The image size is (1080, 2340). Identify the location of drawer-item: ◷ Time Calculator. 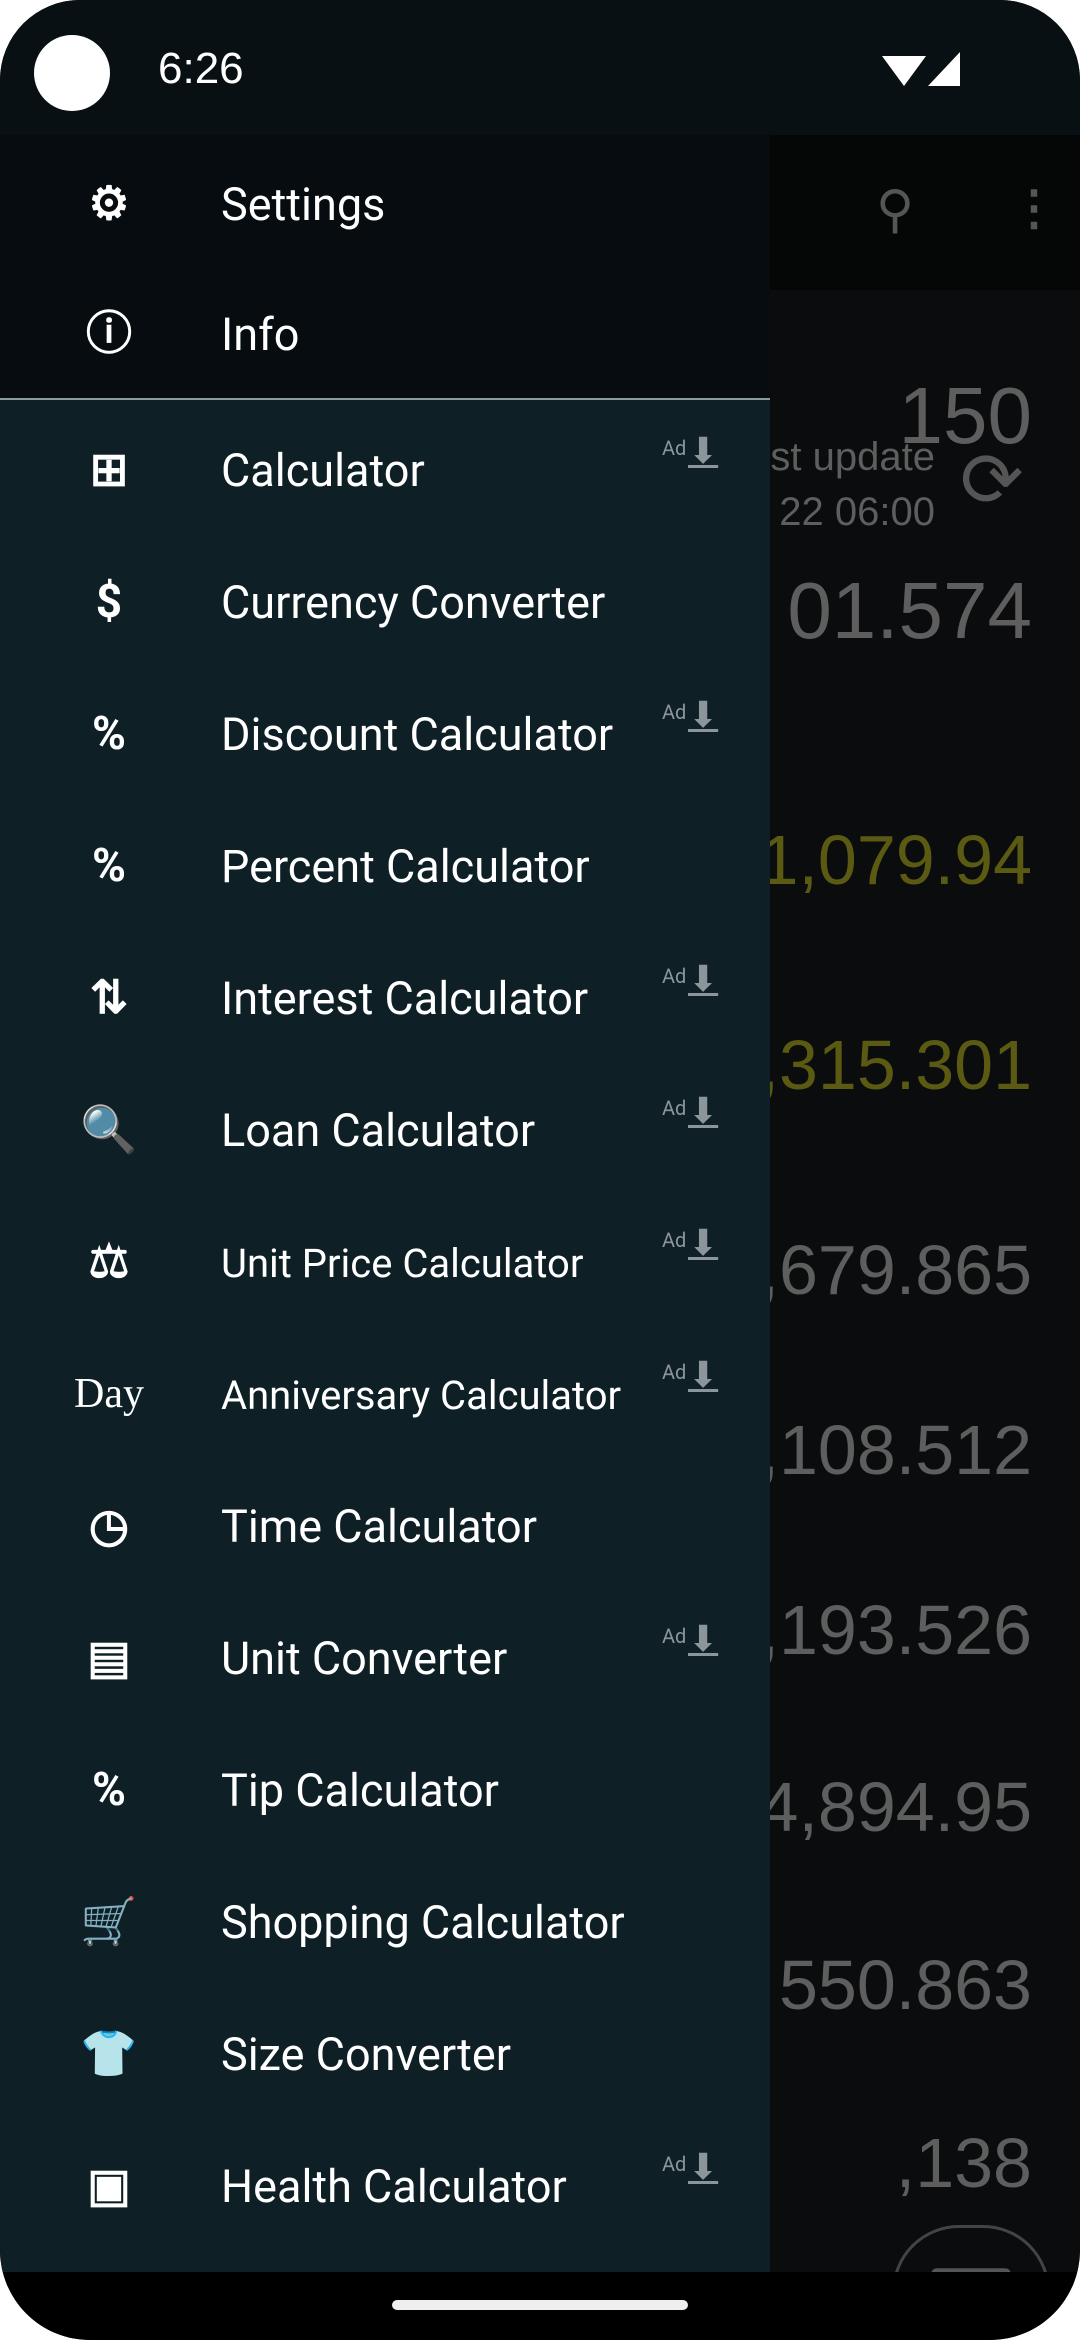
(385, 1526).